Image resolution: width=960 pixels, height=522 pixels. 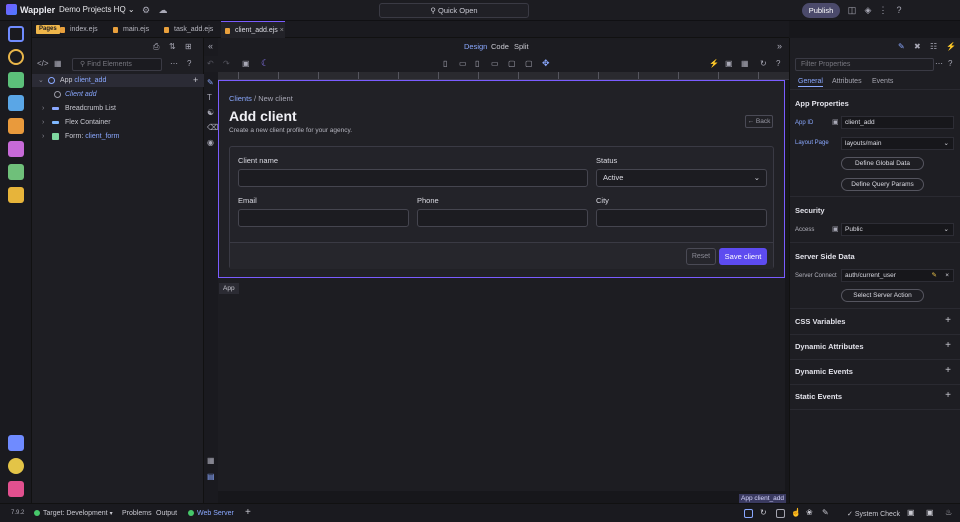 What do you see at coordinates (209, 97) in the screenshot?
I see `text-format-icon: T` at bounding box center [209, 97].